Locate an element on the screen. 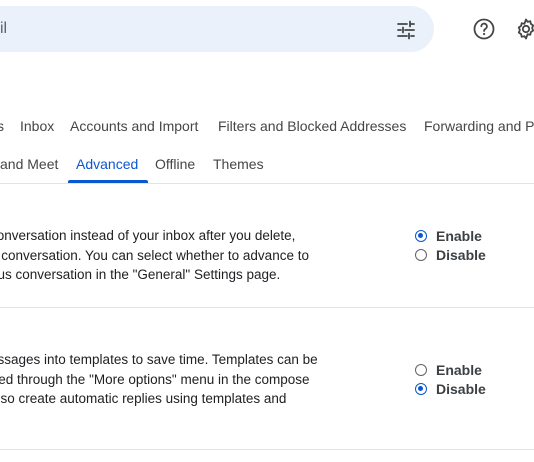 The width and height of the screenshot is (534, 462). tab-forwarding: Forwarding and P is located at coordinates (479, 126).